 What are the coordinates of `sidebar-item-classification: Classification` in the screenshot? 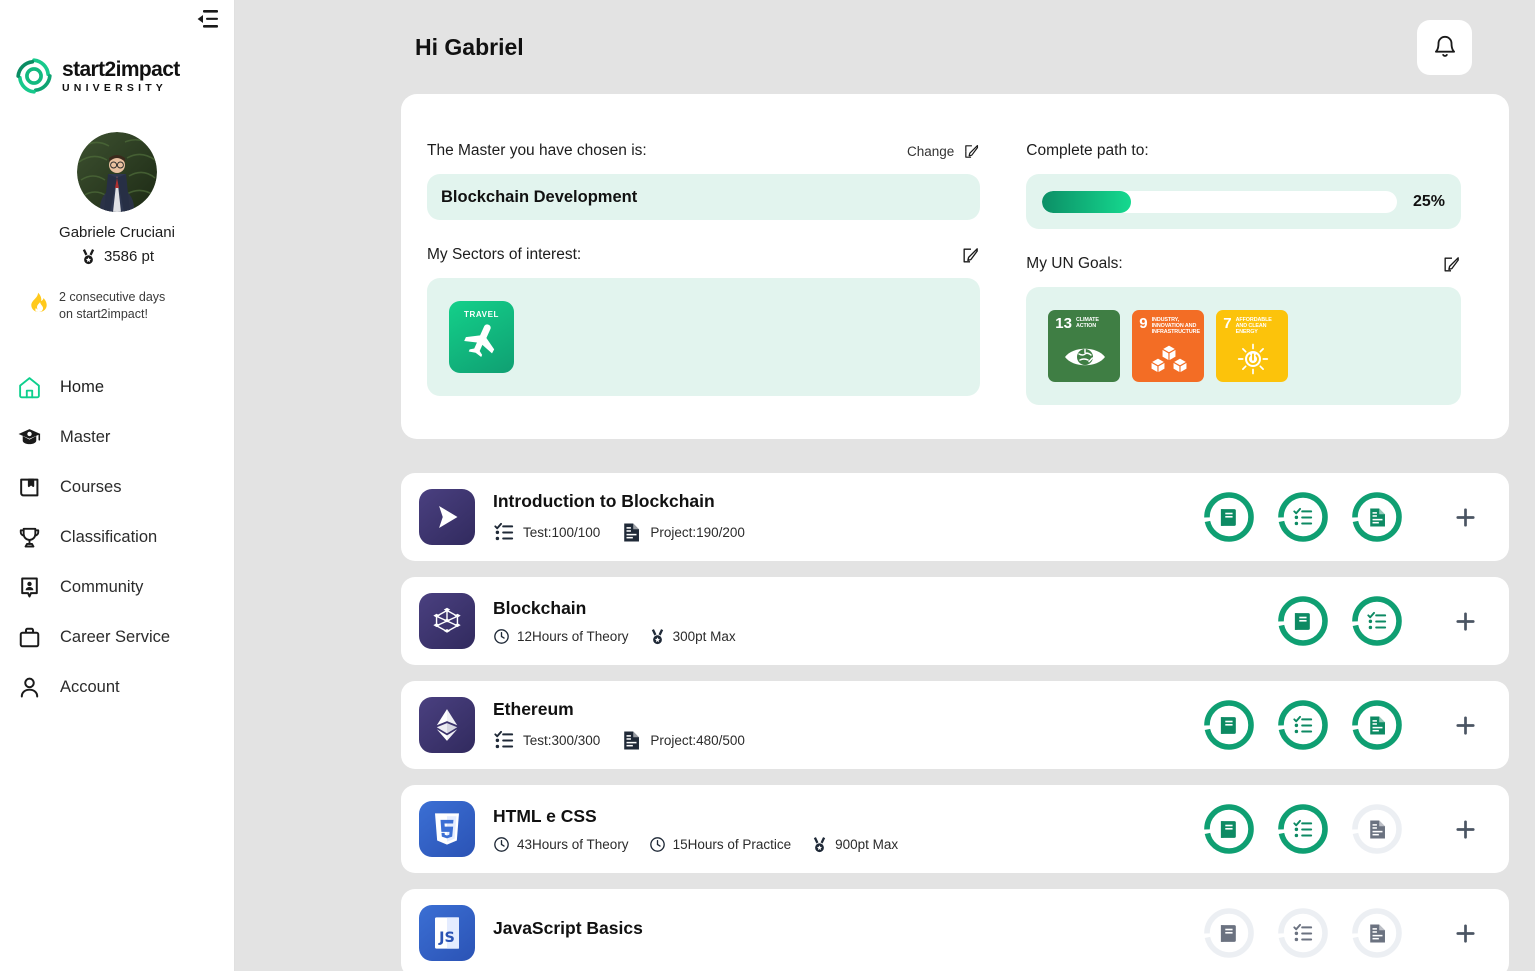 It's located at (117, 537).